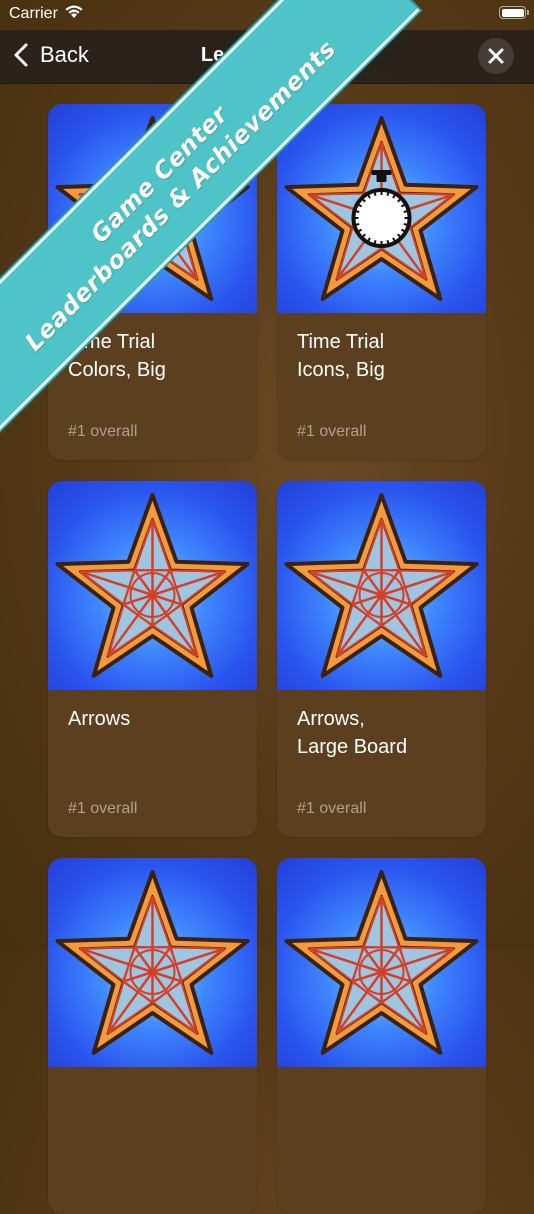 This screenshot has width=534, height=1214. Describe the element at coordinates (33, 13) in the screenshot. I see `carrier-label: Carrier` at that location.